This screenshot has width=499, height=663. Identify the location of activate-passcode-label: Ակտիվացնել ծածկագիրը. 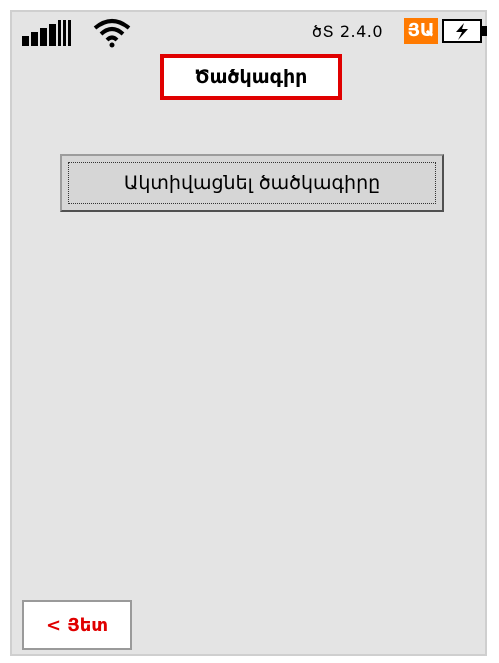
(252, 183).